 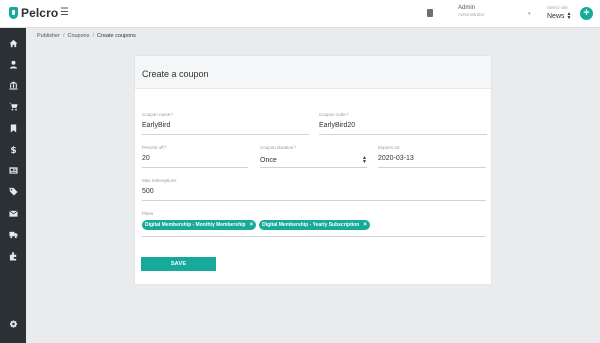 I want to click on user-menu: Admin Administrator, so click(x=471, y=11).